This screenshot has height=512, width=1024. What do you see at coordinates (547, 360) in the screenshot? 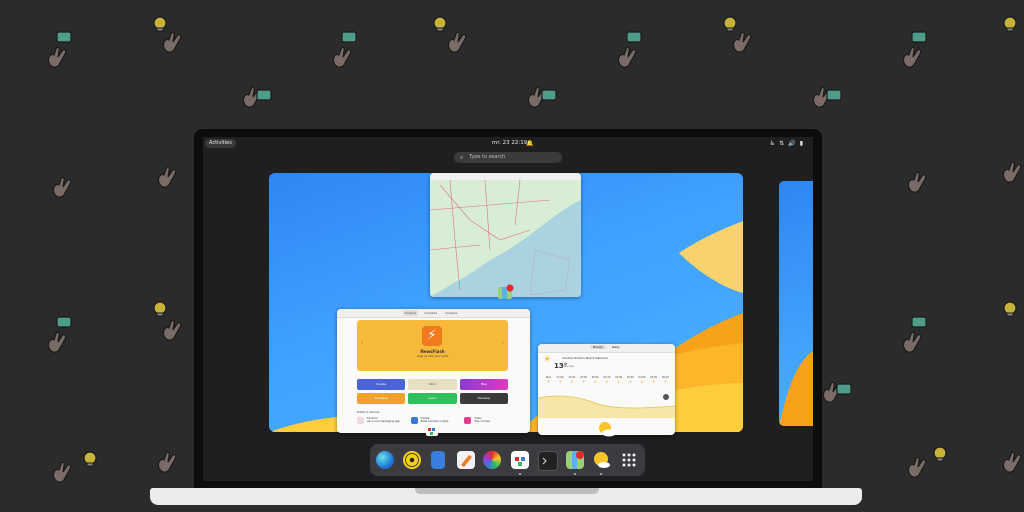
I see `sun-icon: ☀` at bounding box center [547, 360].